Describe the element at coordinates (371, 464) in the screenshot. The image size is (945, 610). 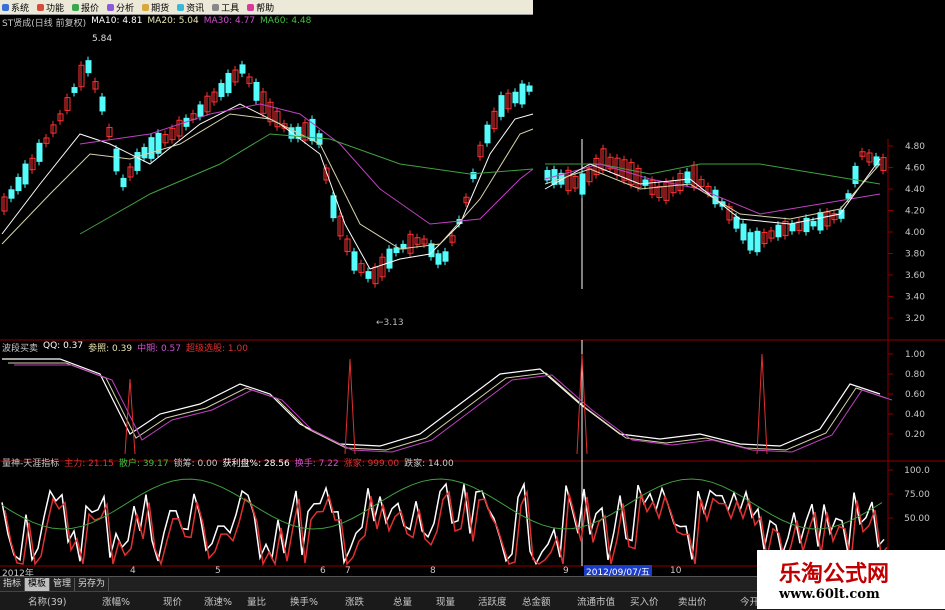
I see `indicator2-up: 涨家: 999.00` at that location.